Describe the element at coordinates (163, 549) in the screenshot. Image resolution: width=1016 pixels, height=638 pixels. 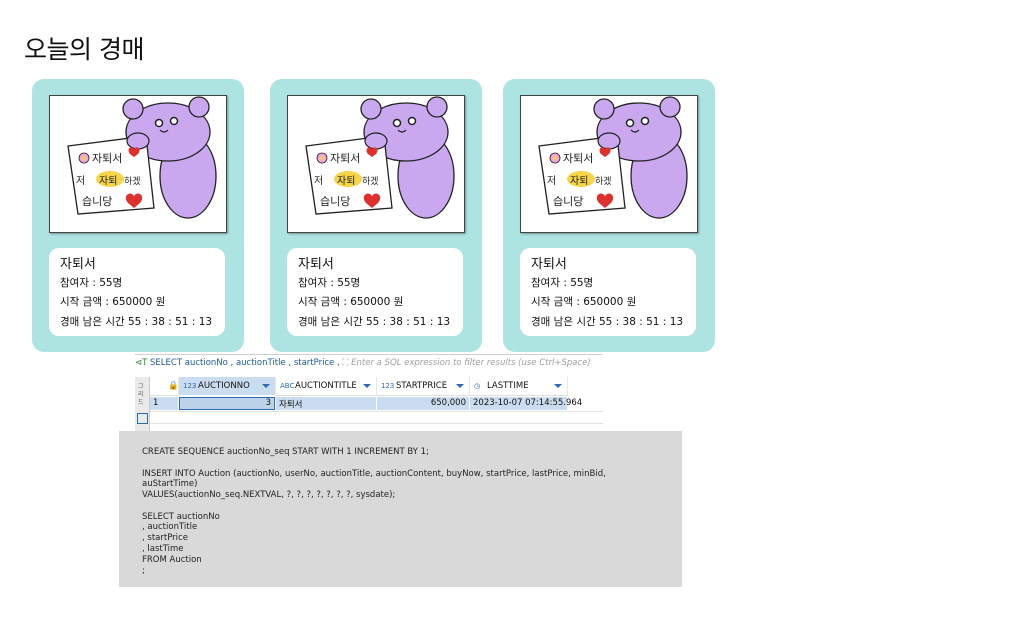
I see `code-line: , lastTime` at that location.